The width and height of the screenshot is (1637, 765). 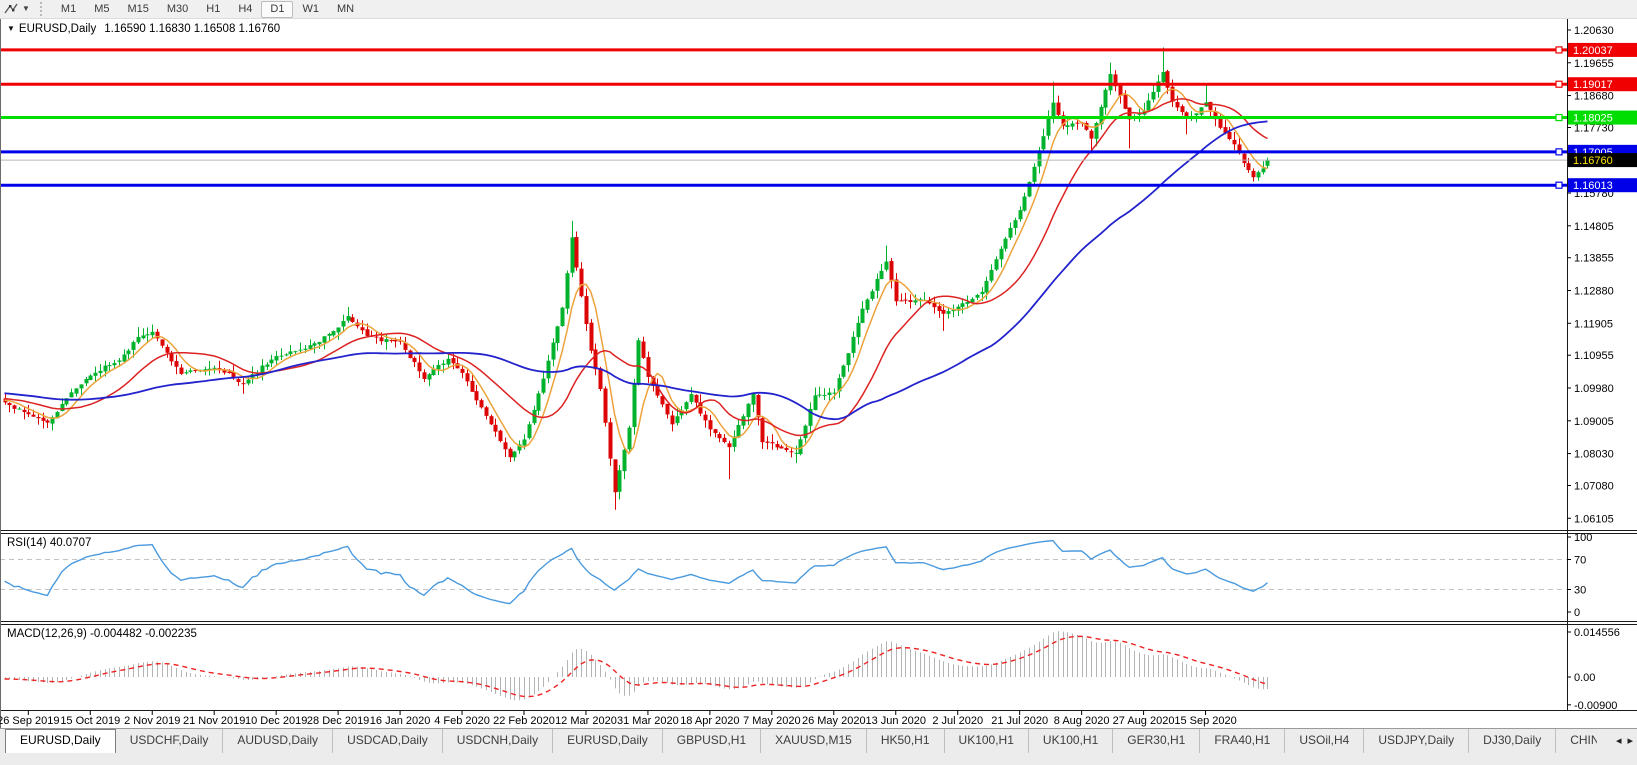 I want to click on chart-tab-fra40-h1: FRA40,H1, so click(x=1243, y=741).